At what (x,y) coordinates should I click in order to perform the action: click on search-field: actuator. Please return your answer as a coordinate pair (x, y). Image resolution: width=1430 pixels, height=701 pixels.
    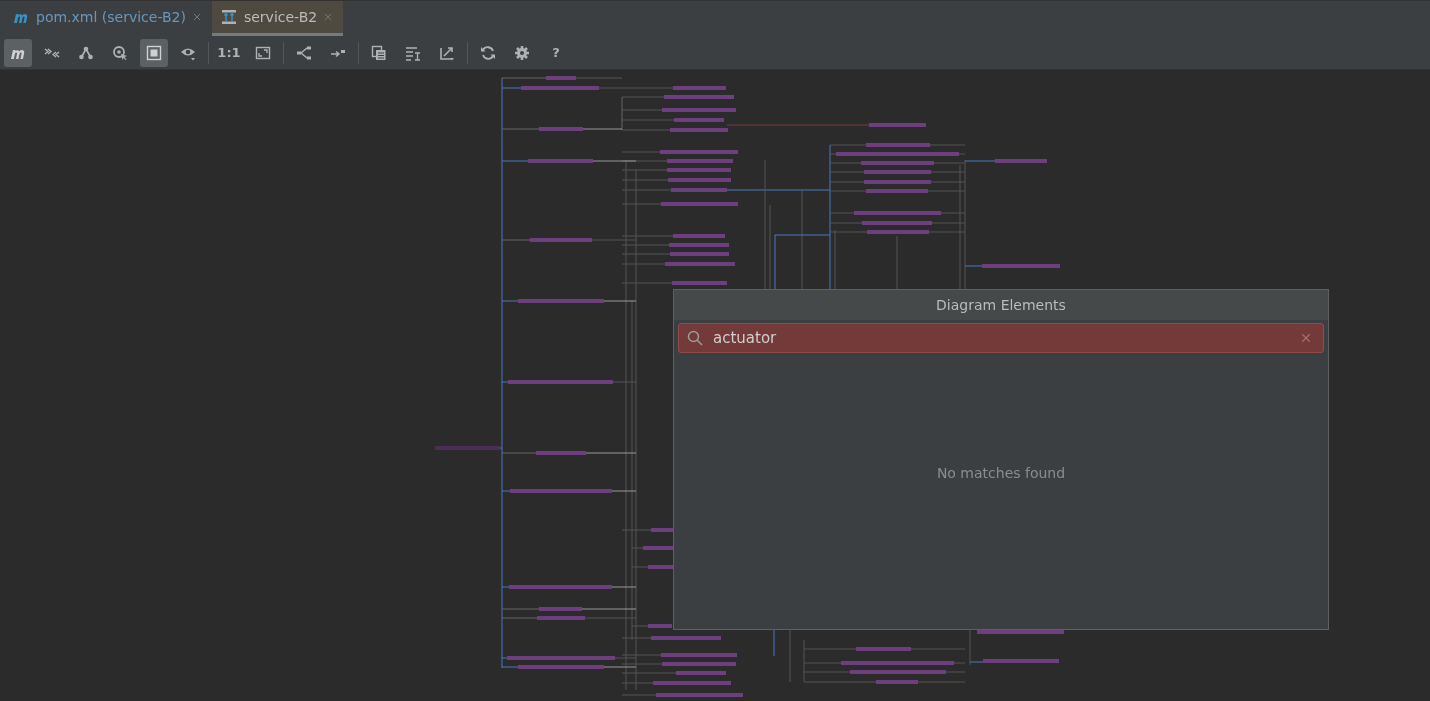
    Looking at the image, I should click on (1001, 338).